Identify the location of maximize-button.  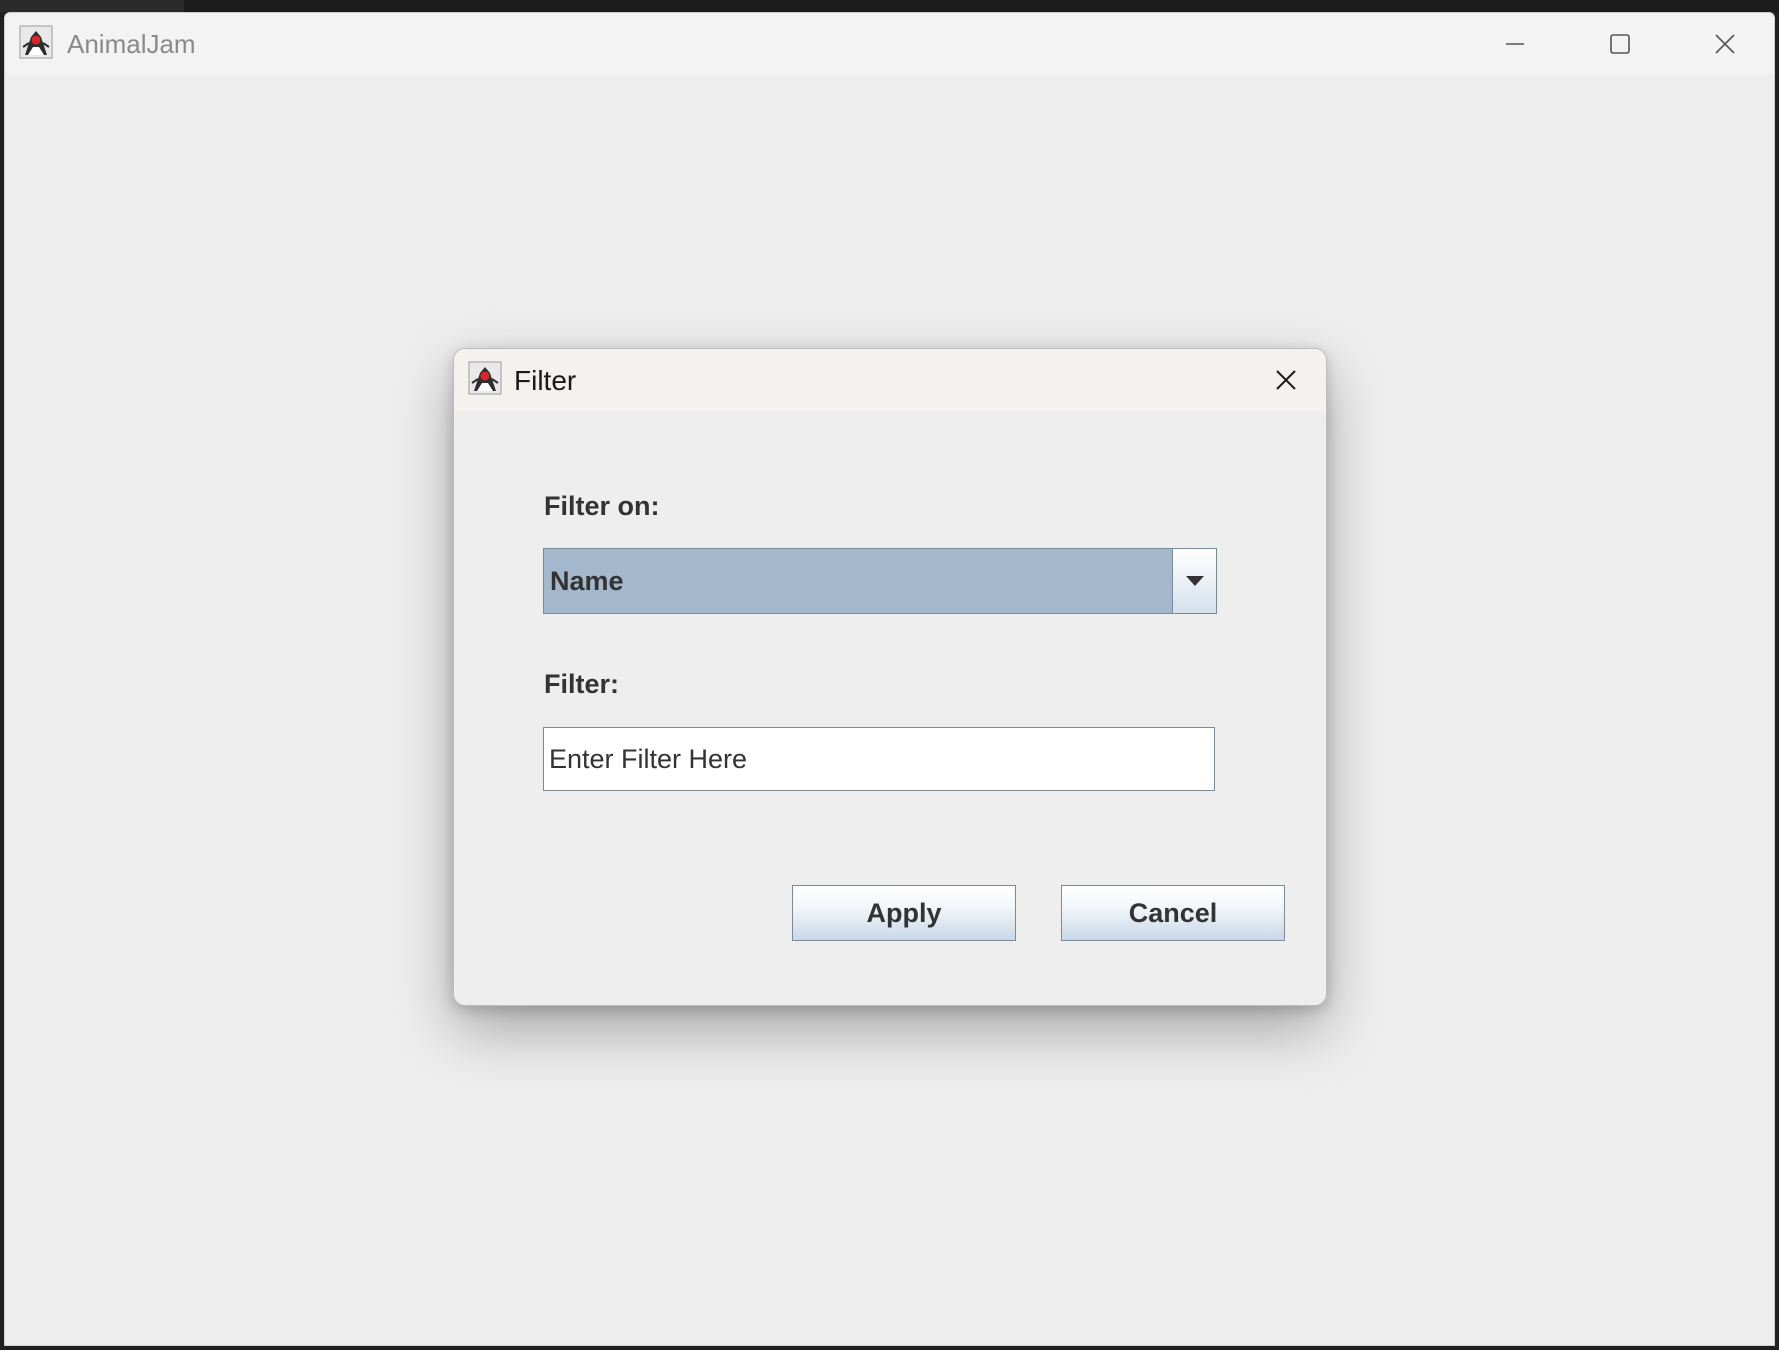
(1620, 44).